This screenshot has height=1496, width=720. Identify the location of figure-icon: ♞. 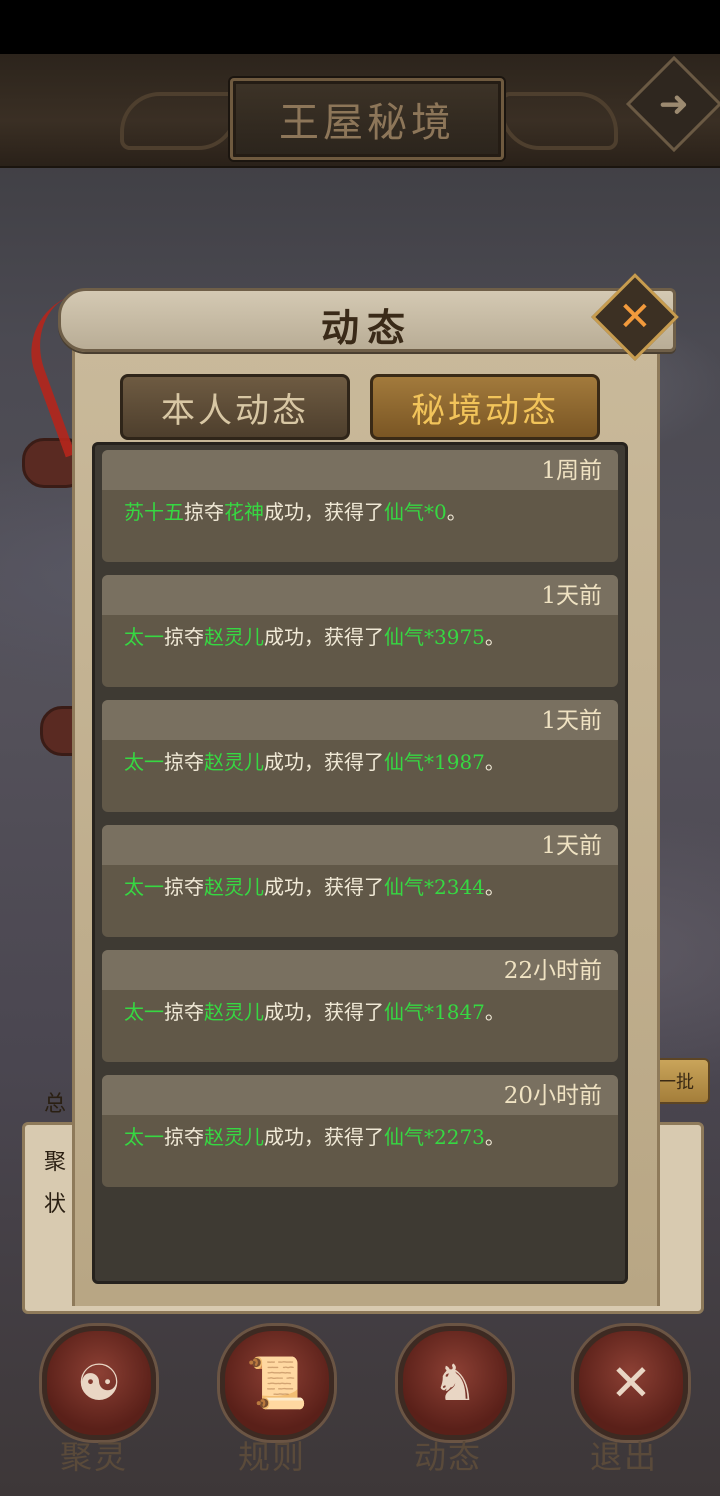
(455, 1383).